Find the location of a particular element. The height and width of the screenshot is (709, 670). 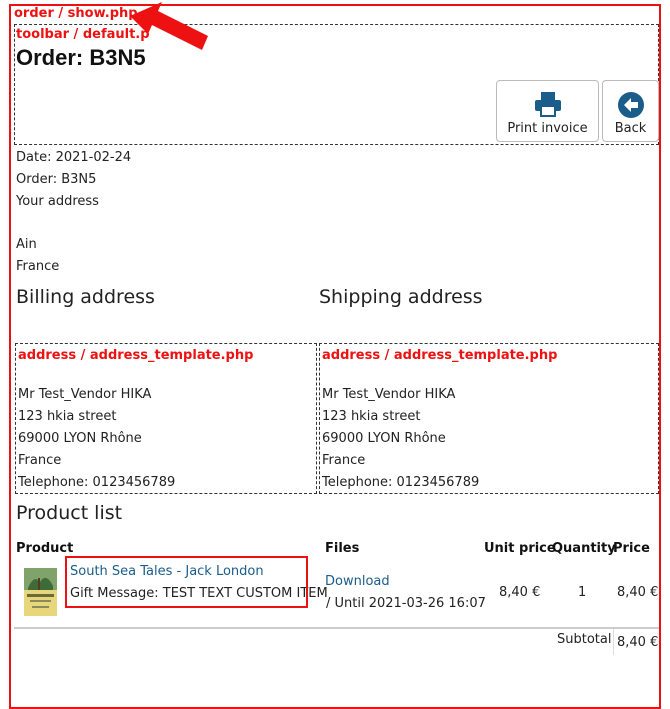

shipping-street: 123 hkia street is located at coordinates (371, 416).